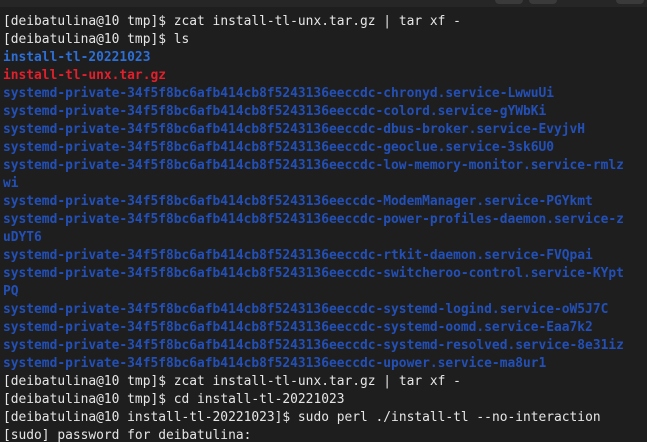 This screenshot has width=647, height=442. Describe the element at coordinates (449, 417) in the screenshot. I see `shell-command: sudo perl ./install-tl --no-interaction` at that location.